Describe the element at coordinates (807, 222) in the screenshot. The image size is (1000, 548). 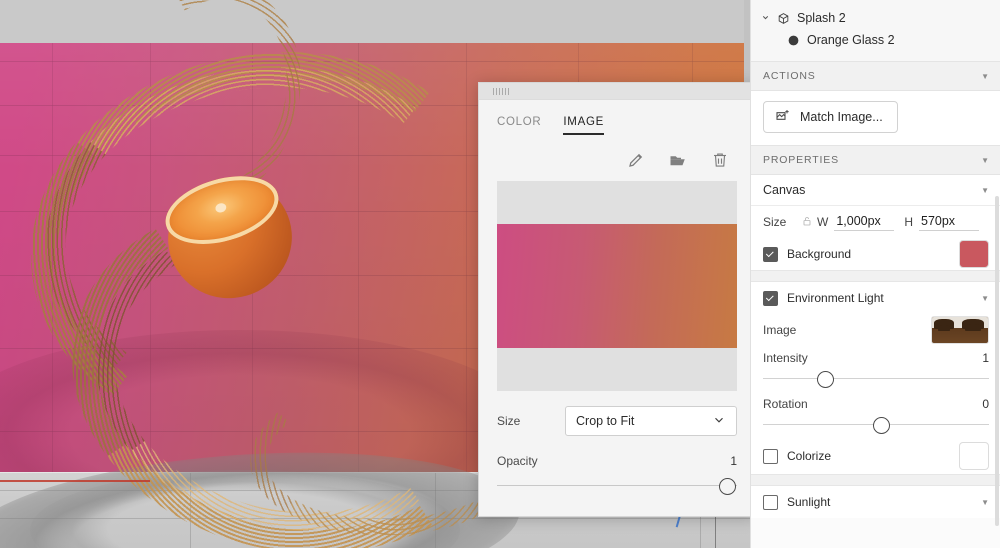
I see `aspect-lock-icon` at that location.